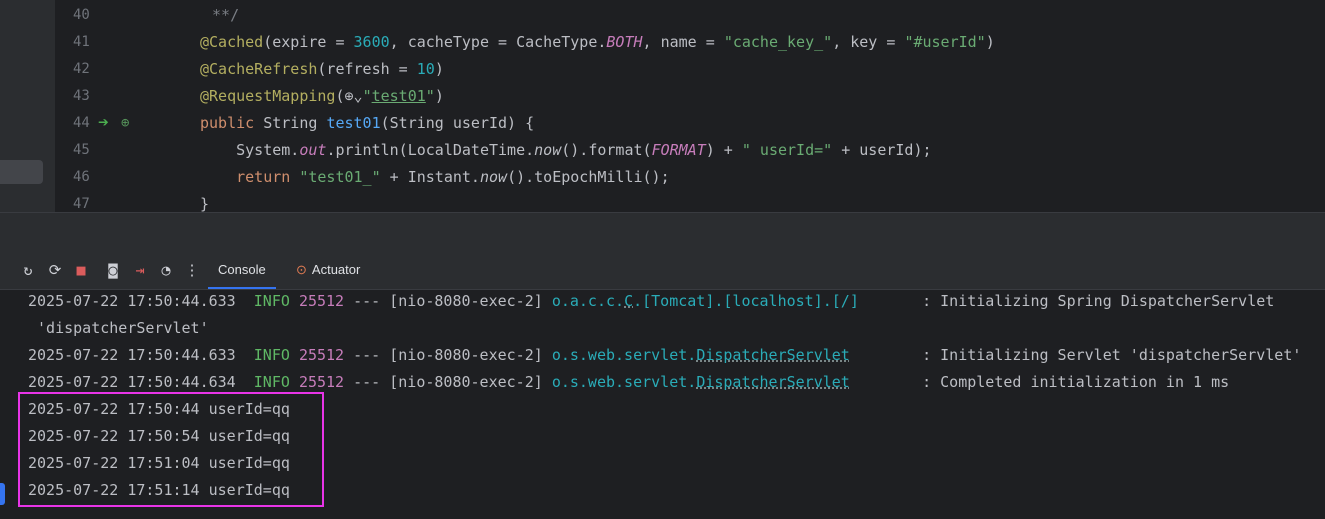 This screenshot has width=1325, height=519. I want to click on code-line: @CacheRefresh(refresh = 10), so click(322, 69).